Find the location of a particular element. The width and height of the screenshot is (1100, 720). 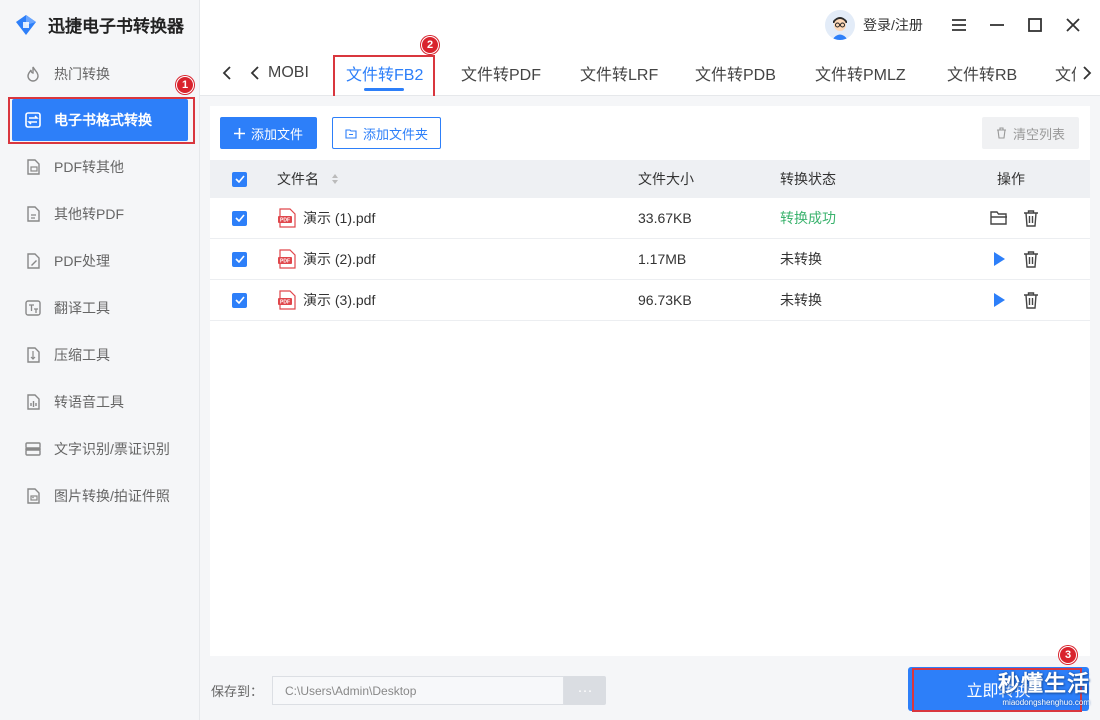

tab-pdf: 文件转PDF is located at coordinates (501, 73).